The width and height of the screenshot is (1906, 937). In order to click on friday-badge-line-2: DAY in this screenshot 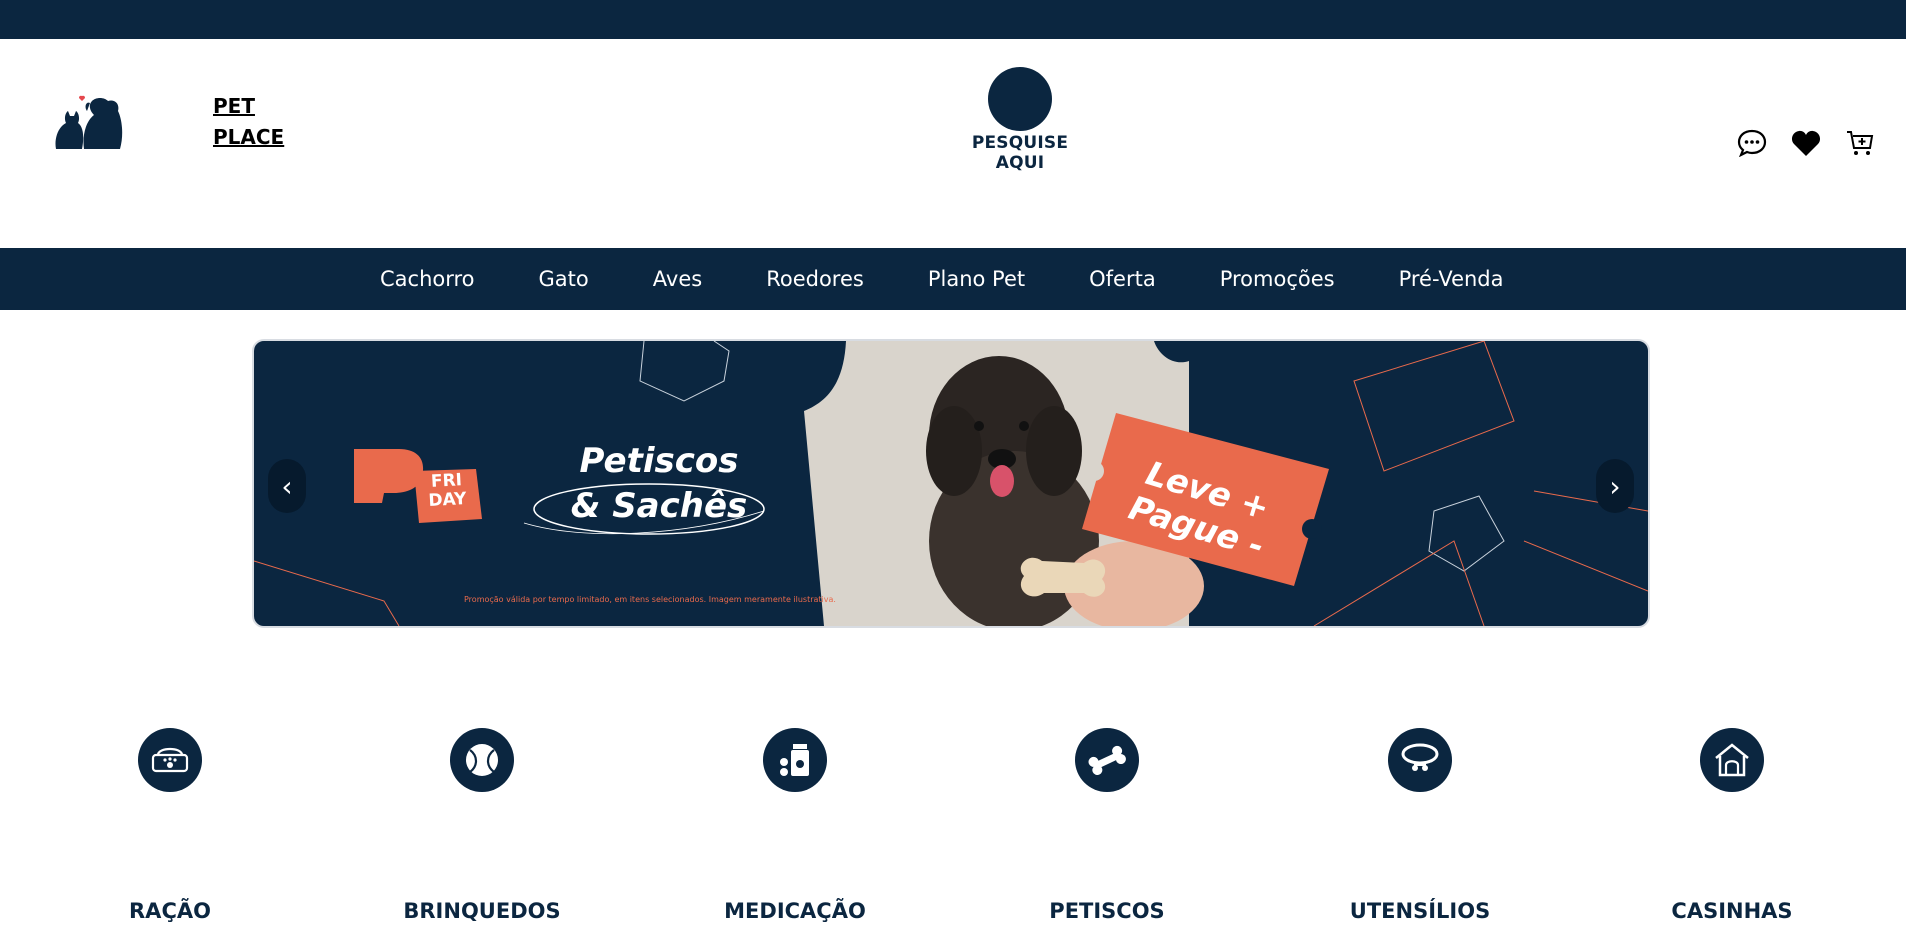, I will do `click(447, 500)`.